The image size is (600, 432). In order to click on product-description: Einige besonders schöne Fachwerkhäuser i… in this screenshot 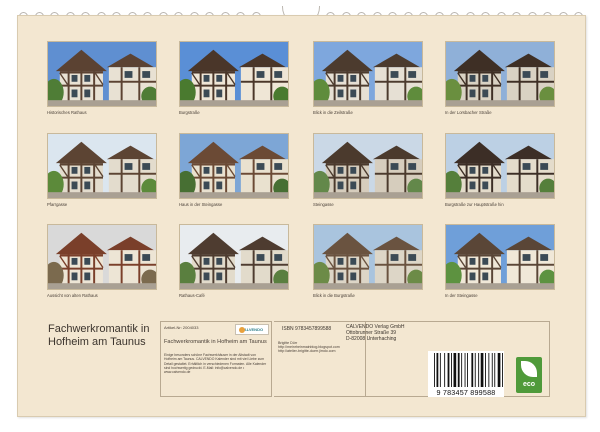, I will do `click(215, 364)`.